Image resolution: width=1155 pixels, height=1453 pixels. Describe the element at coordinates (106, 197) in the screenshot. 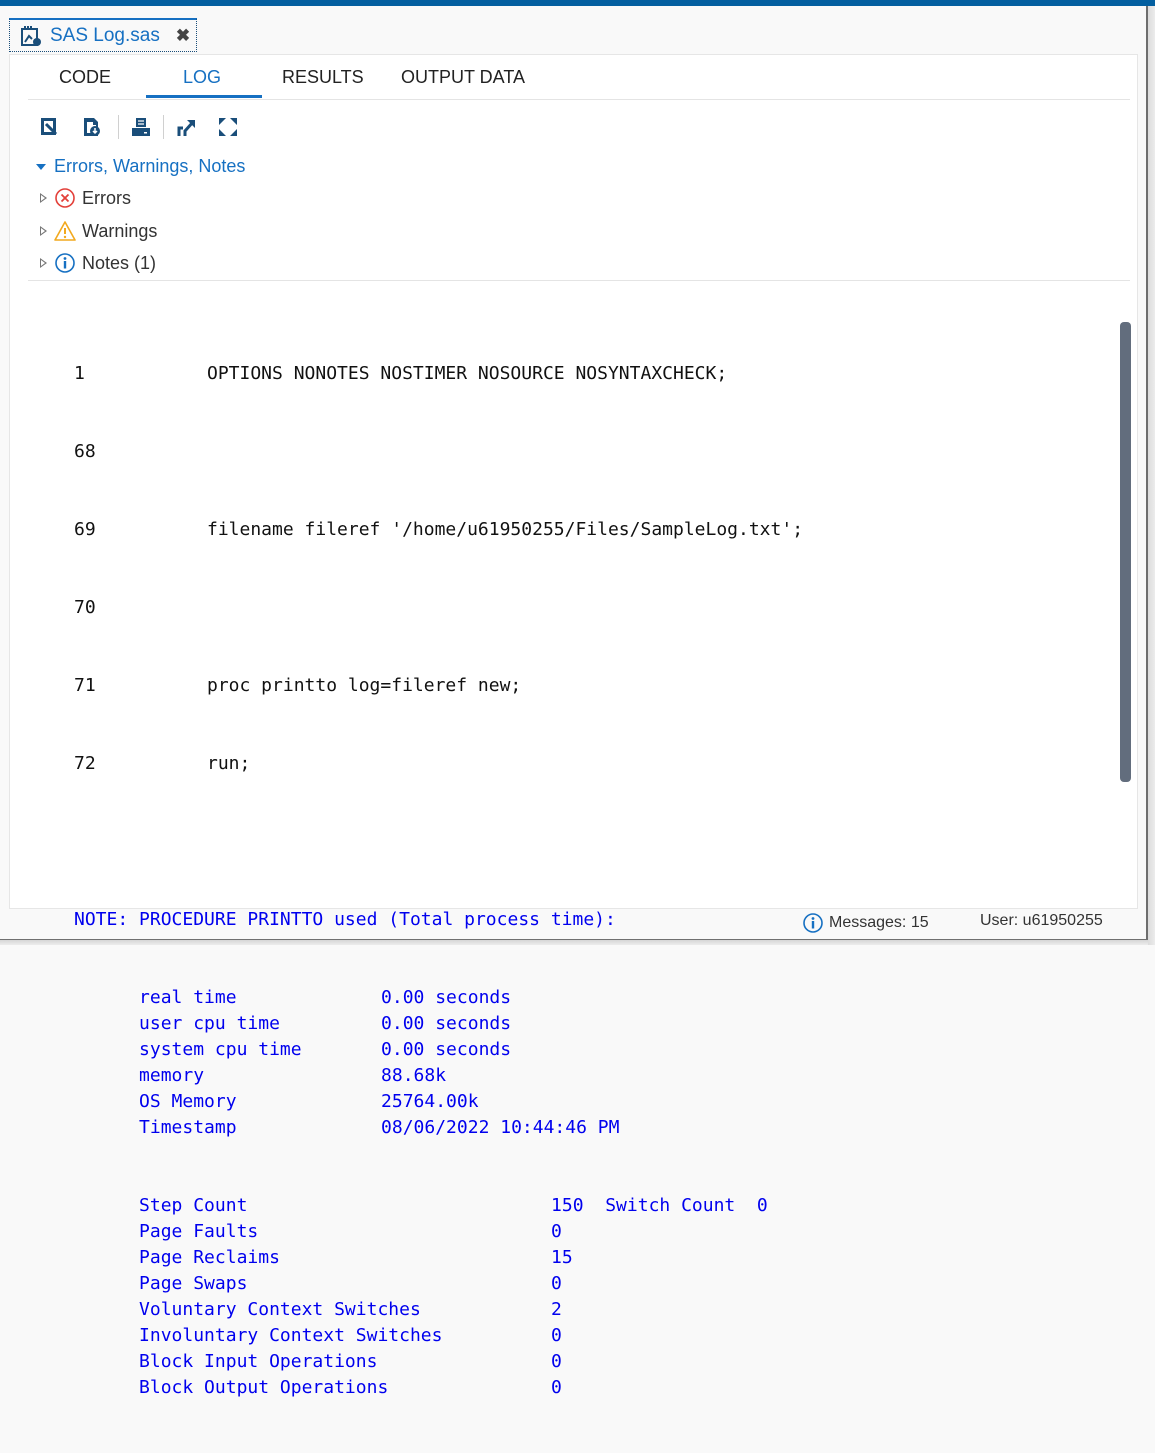

I see `tree-item-label: Errors` at that location.